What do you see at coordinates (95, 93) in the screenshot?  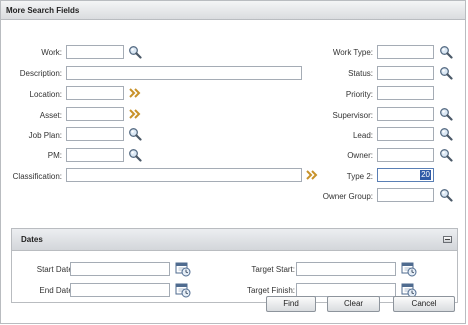 I see `location-field` at bounding box center [95, 93].